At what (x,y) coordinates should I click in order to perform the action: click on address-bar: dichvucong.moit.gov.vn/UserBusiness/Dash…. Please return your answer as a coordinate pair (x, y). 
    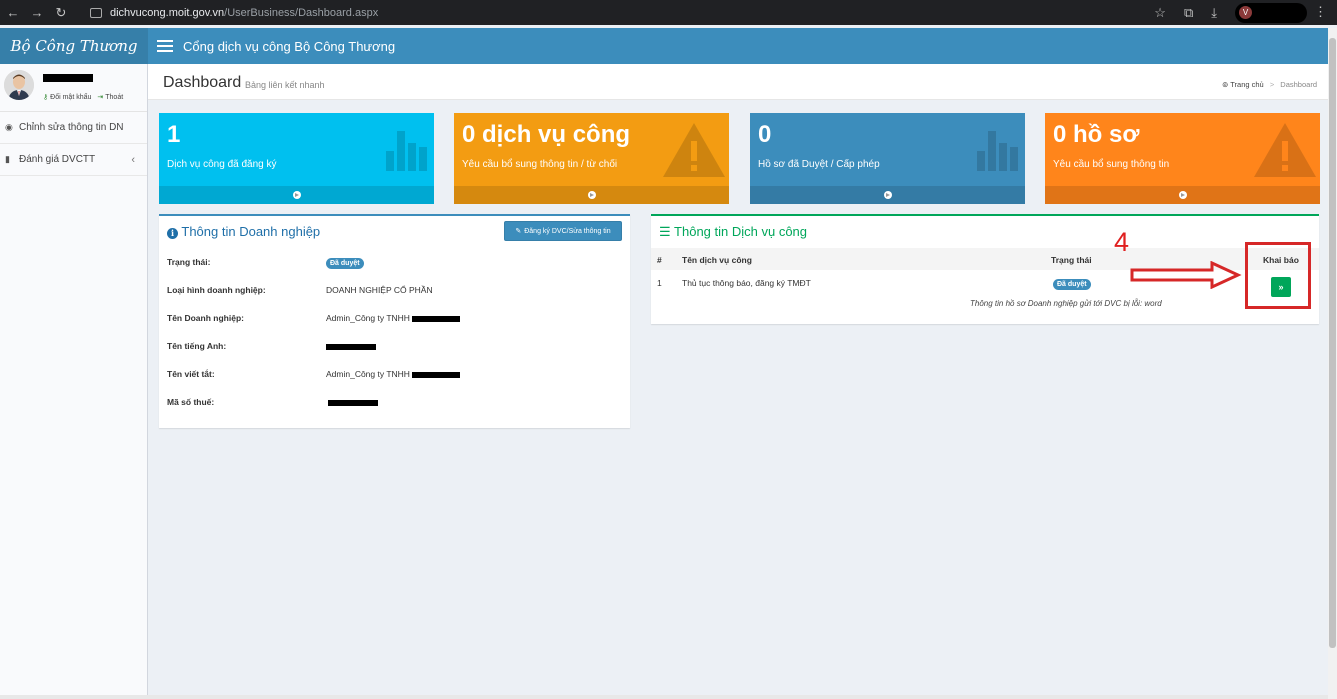
    Looking at the image, I should click on (234, 13).